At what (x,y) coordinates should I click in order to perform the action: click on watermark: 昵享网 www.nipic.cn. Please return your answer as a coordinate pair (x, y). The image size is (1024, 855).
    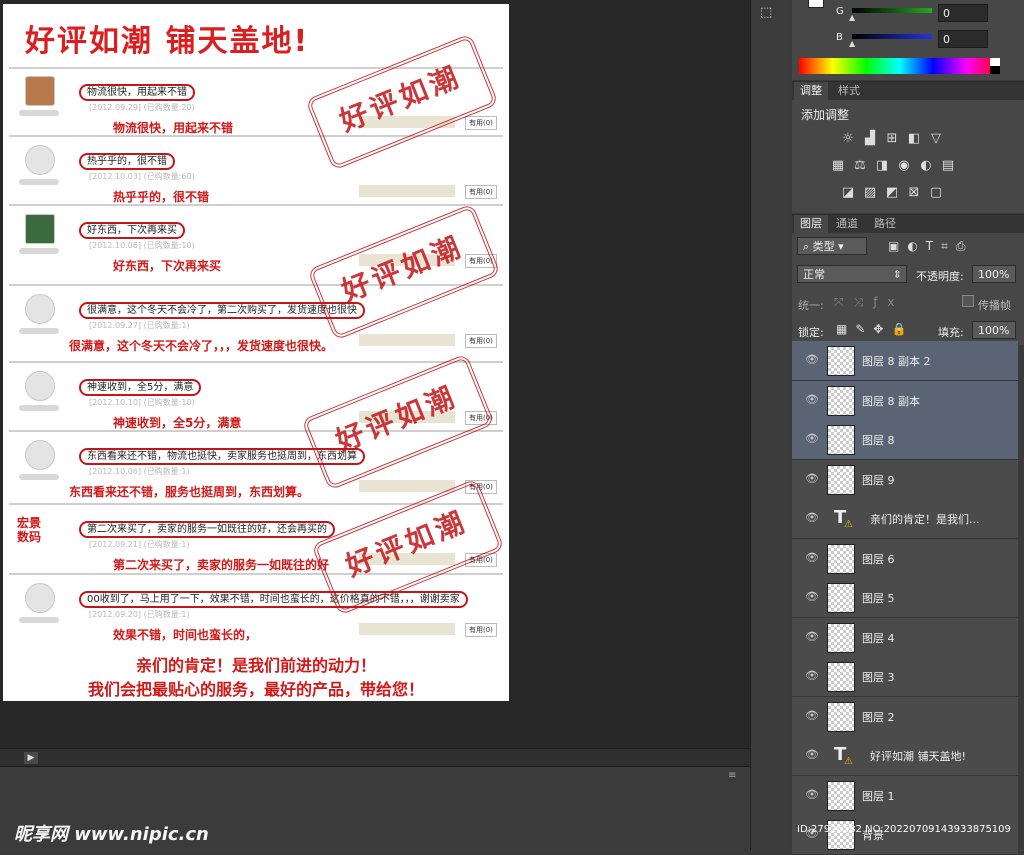
    Looking at the image, I should click on (111, 834).